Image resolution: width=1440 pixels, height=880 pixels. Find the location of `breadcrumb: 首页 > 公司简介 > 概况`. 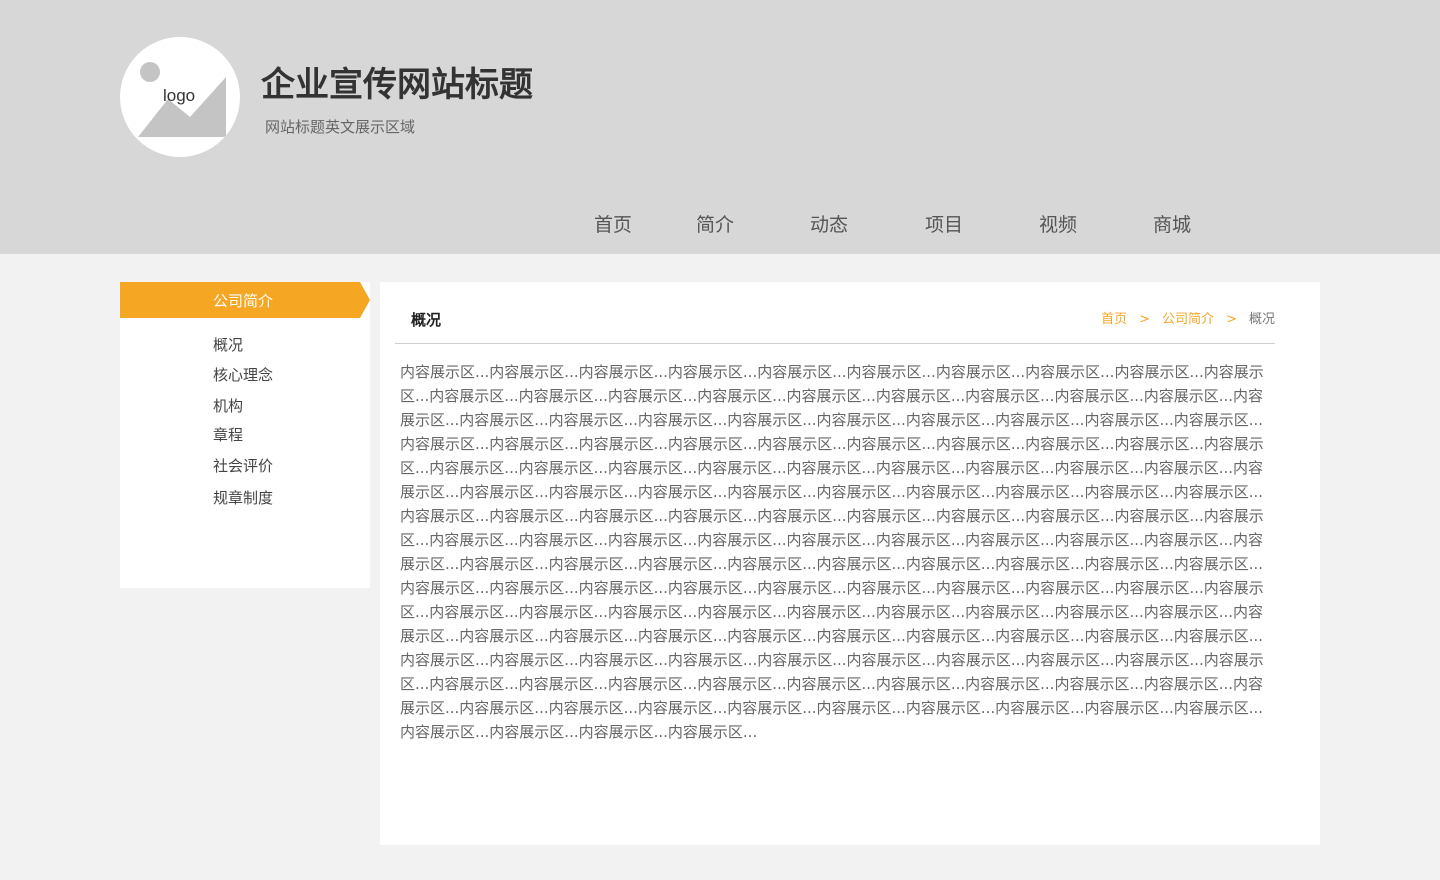

breadcrumb: 首页 > 公司简介 > 概况 is located at coordinates (1188, 317).